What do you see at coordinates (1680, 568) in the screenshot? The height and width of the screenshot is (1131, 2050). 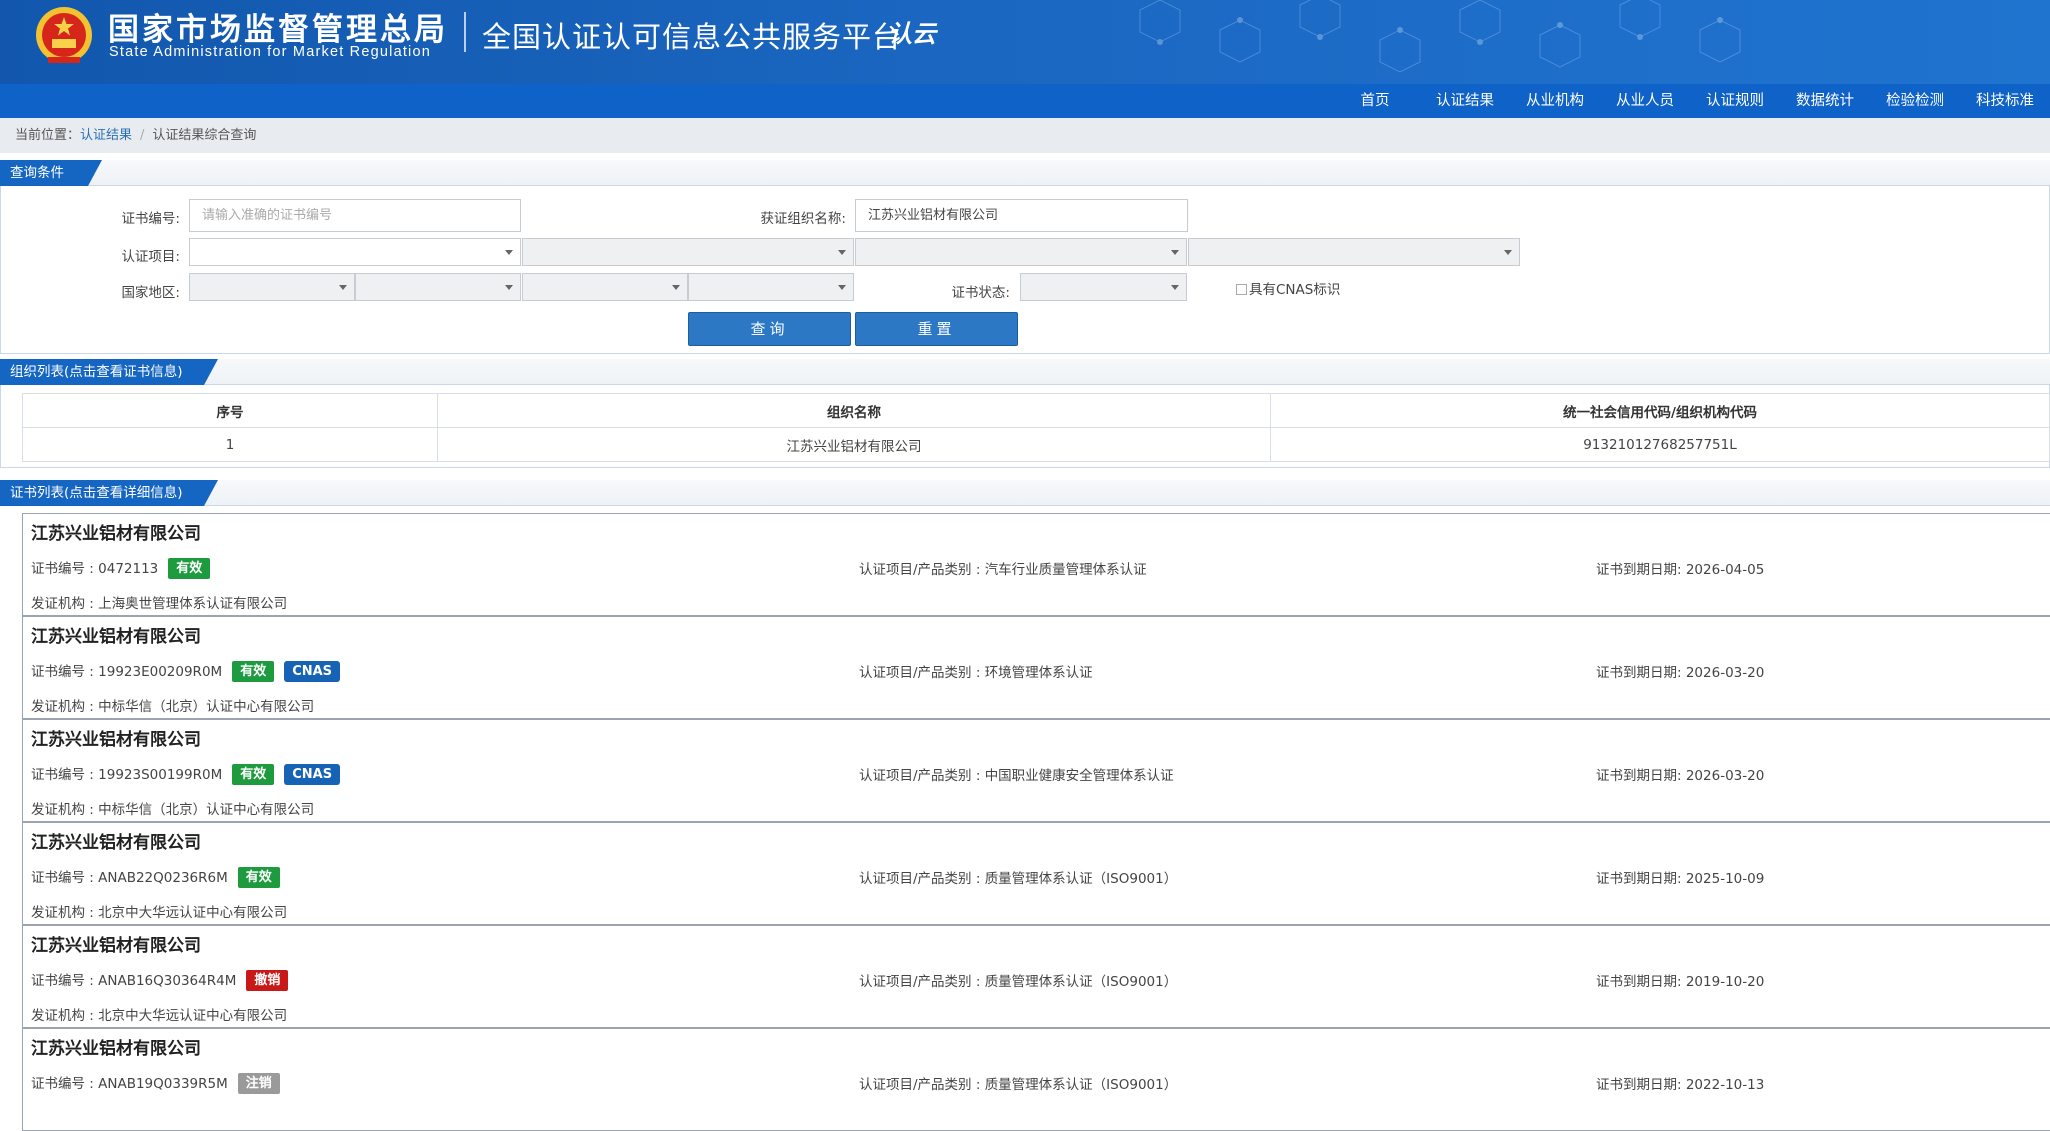 I see `cert-expire-row: 证书到期日期: 2026-04-05` at bounding box center [1680, 568].